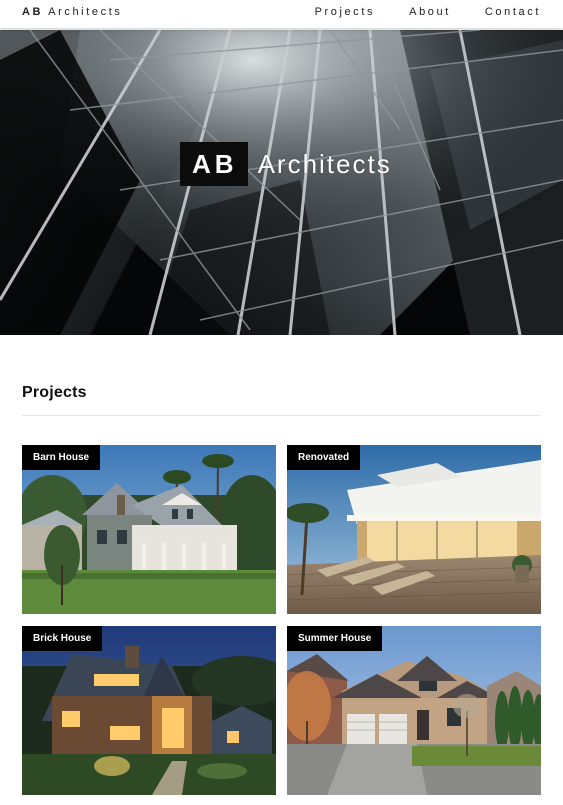 The width and height of the screenshot is (563, 805). What do you see at coordinates (345, 12) in the screenshot?
I see `nav-link-projects: Projects` at bounding box center [345, 12].